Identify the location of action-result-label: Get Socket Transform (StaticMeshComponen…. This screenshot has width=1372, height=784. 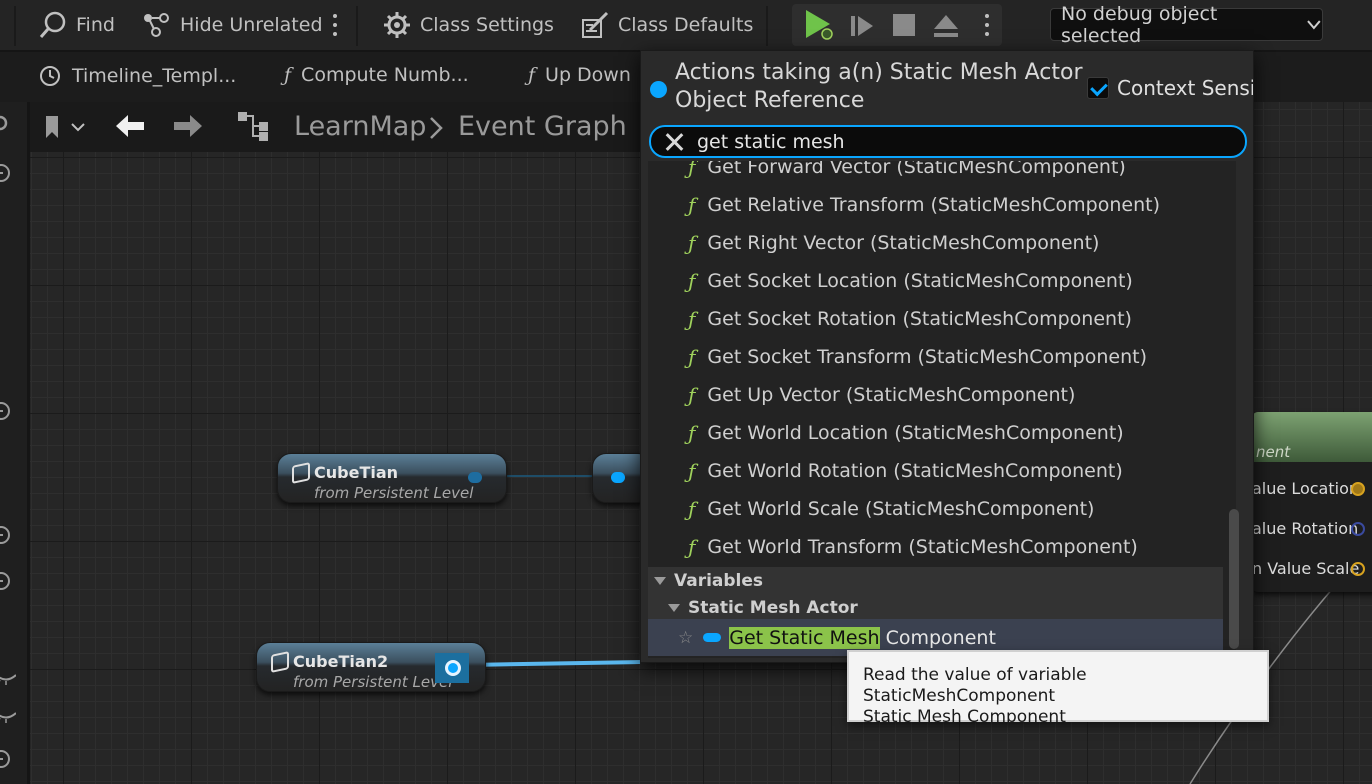
(927, 357).